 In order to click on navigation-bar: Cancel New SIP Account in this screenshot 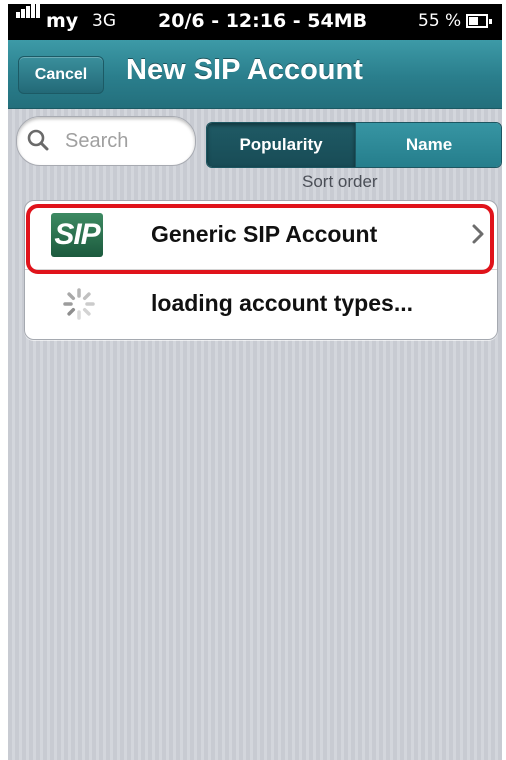, I will do `click(255, 74)`.